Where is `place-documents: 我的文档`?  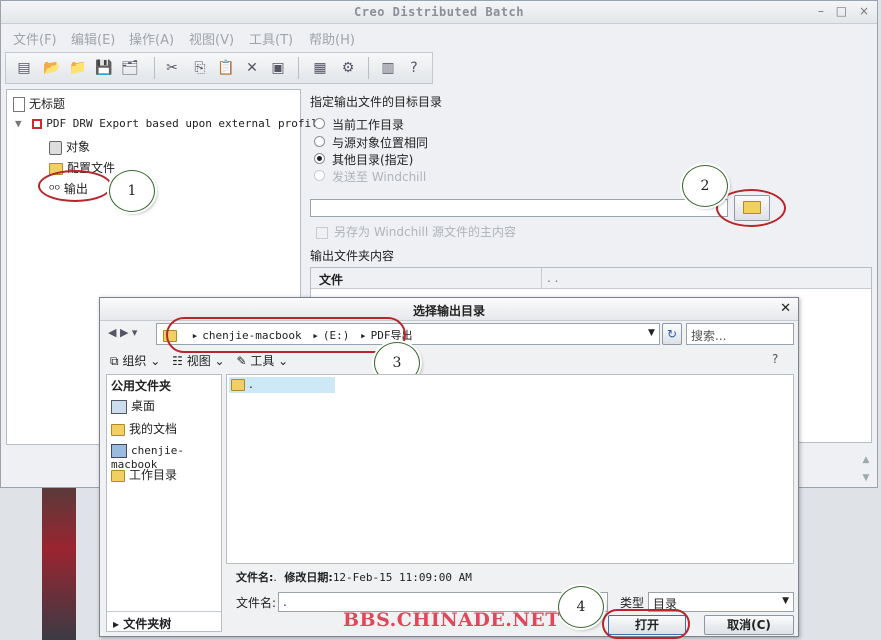 place-documents: 我的文档 is located at coordinates (144, 428).